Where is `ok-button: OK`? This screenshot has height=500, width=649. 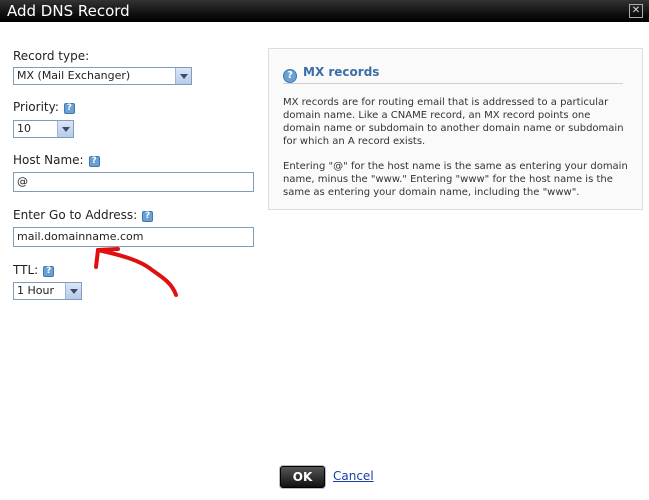
ok-button: OK is located at coordinates (302, 477).